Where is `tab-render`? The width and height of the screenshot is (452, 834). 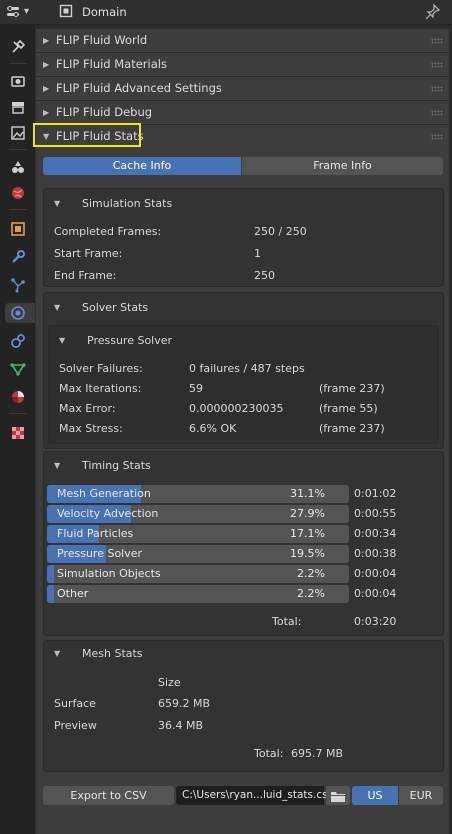
tab-render is located at coordinates (18, 81).